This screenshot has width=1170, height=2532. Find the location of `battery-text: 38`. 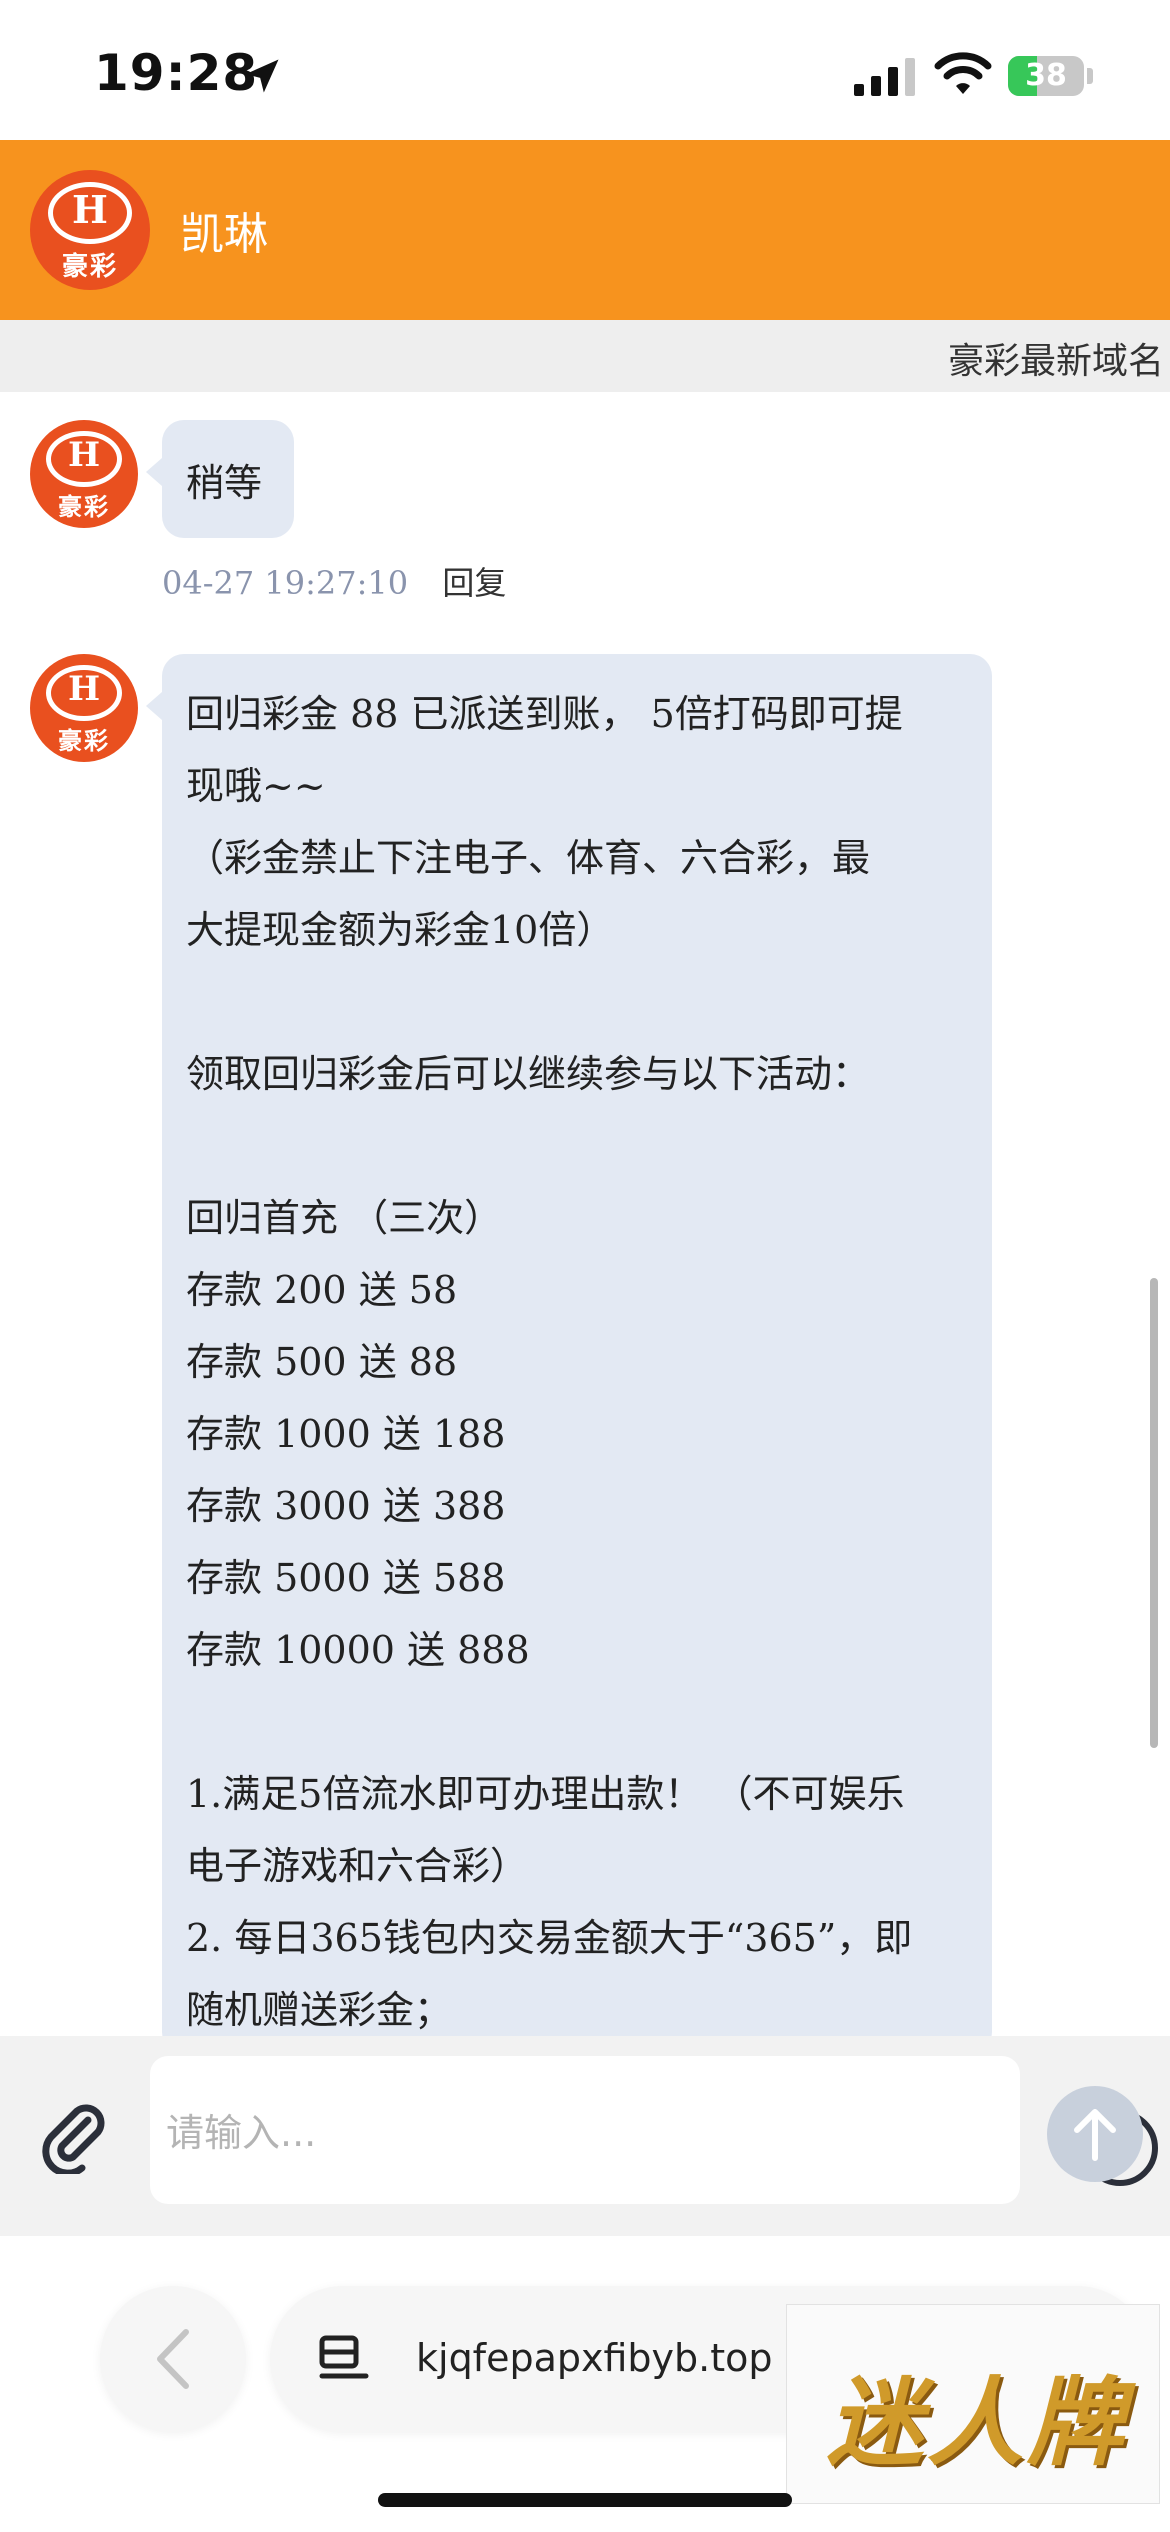

battery-text: 38 is located at coordinates (1046, 75).